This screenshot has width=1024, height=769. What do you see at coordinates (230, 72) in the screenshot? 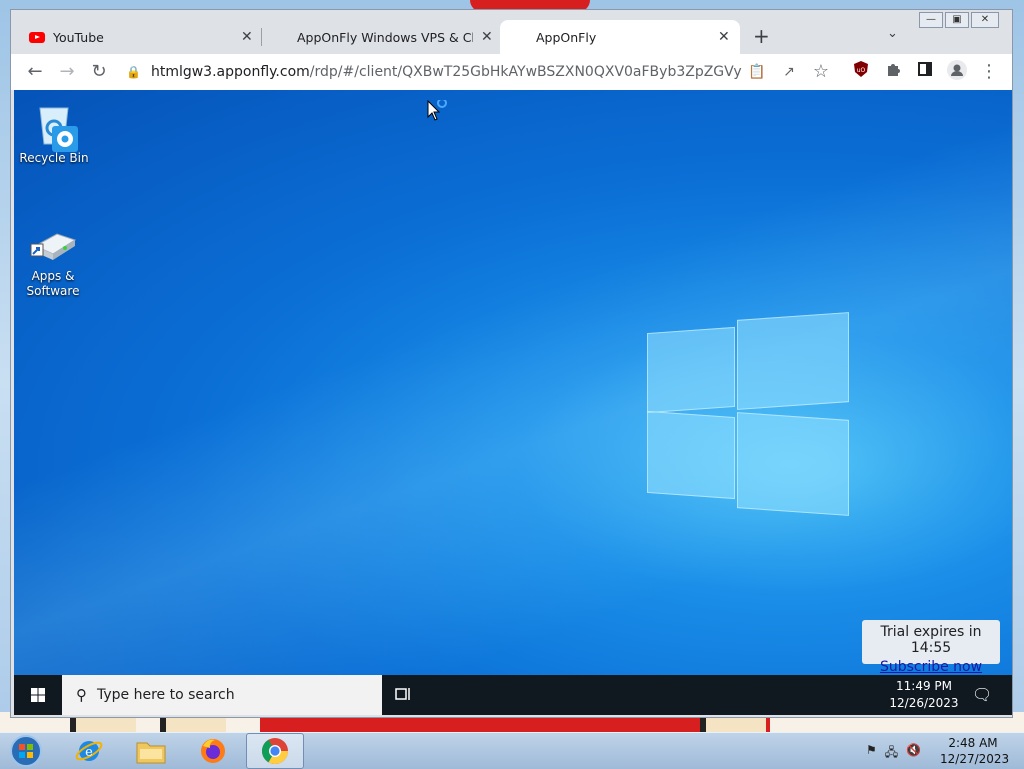
I see `url-host: htmlgw3.apponfly.com` at bounding box center [230, 72].